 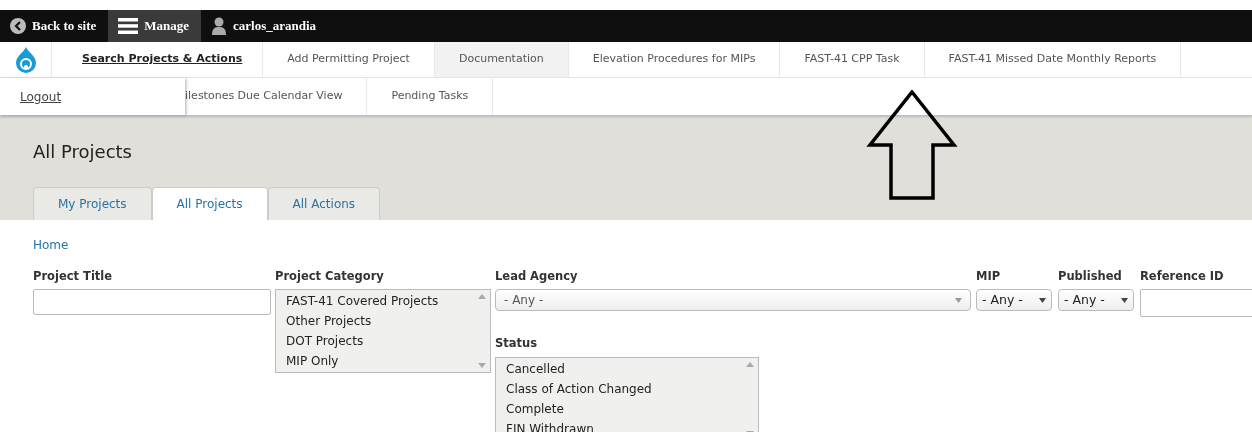 What do you see at coordinates (1182, 276) in the screenshot?
I see `field-label: Reference ID` at bounding box center [1182, 276].